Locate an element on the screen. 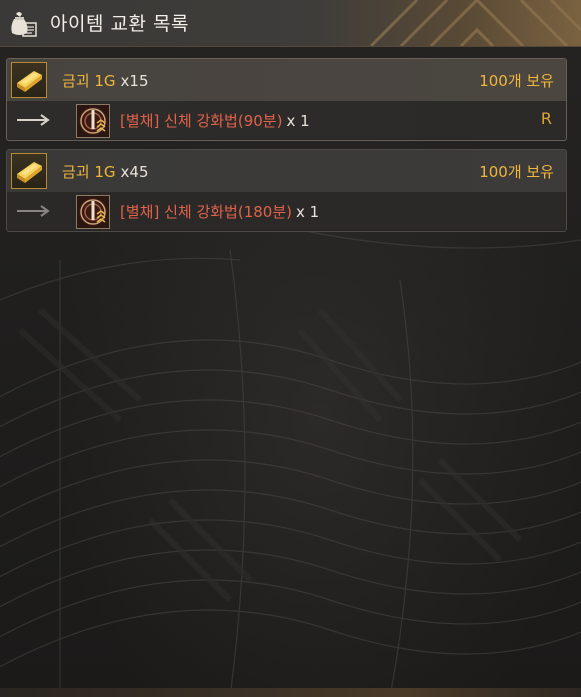 This screenshot has height=697, width=581. reward-item-name: [별채] 신체 강화법(180분) is located at coordinates (206, 212).